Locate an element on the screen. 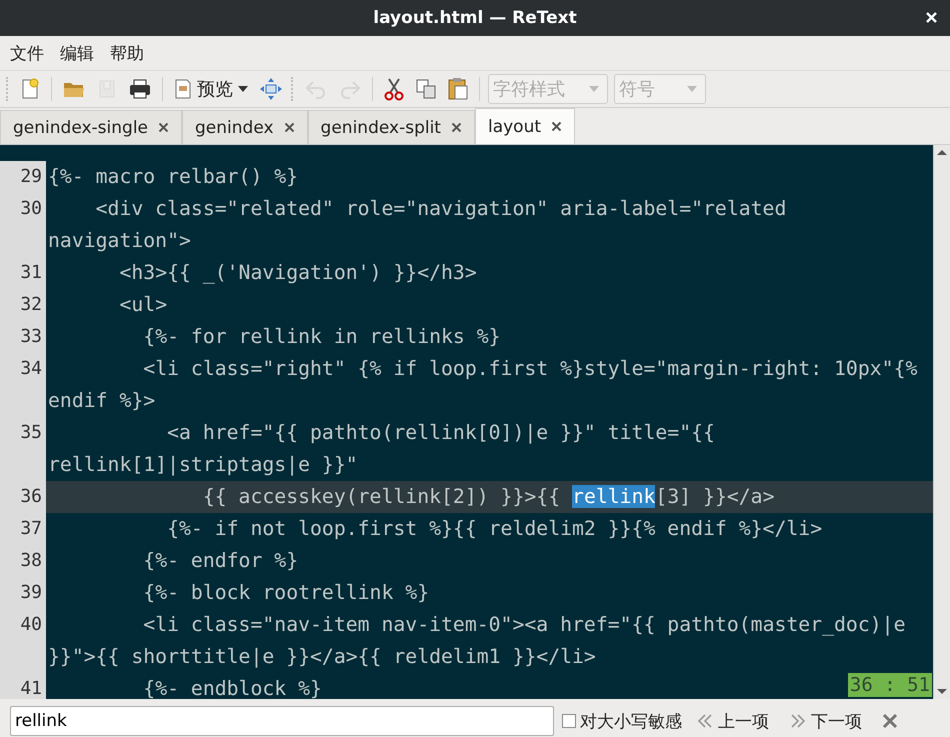  line-number: 41 is located at coordinates (23, 686).